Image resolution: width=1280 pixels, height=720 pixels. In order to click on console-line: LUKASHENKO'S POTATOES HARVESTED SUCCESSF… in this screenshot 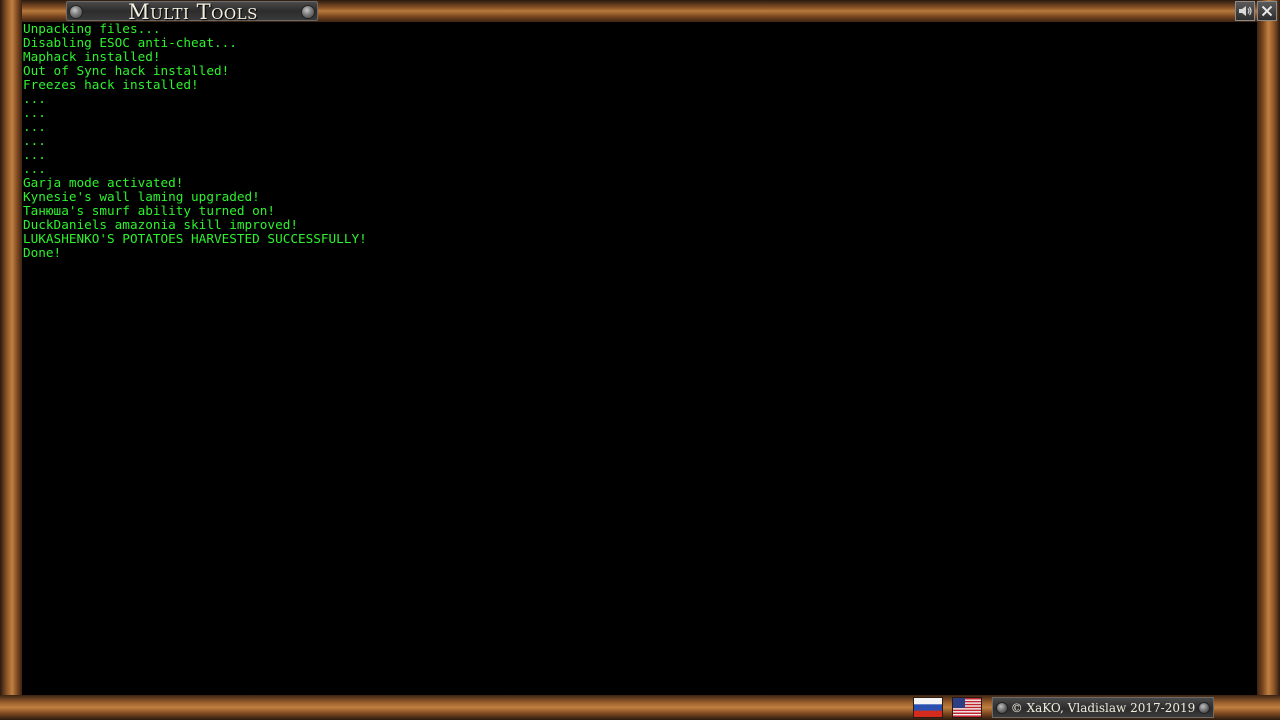, I will do `click(195, 238)`.